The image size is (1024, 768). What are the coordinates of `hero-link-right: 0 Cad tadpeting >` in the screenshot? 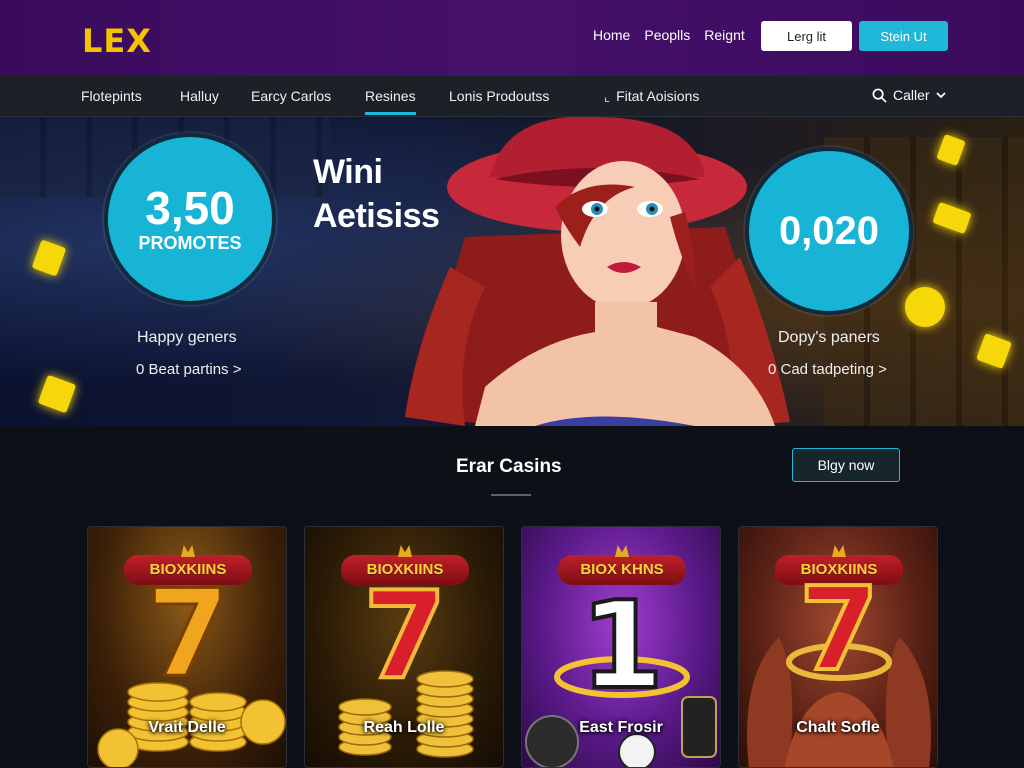 It's located at (827, 369).